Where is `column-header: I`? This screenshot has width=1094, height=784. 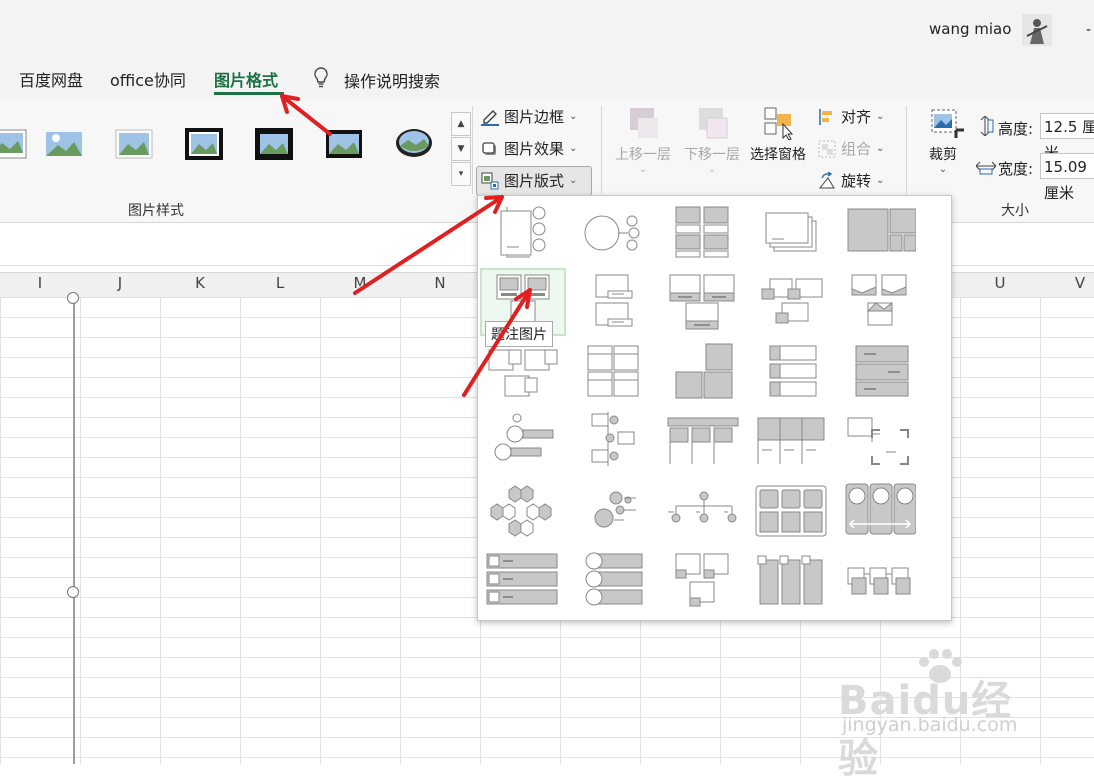 column-header: I is located at coordinates (40, 283).